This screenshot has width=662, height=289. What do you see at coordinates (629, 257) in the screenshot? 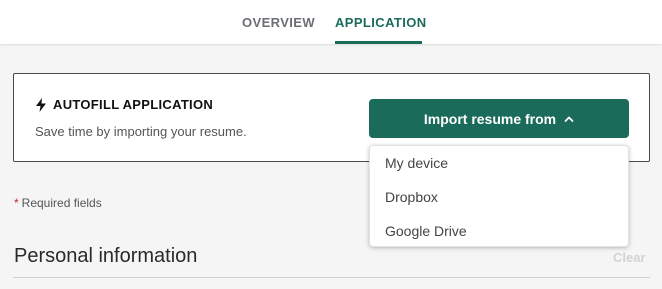
I see `clear-button: Clear` at bounding box center [629, 257].